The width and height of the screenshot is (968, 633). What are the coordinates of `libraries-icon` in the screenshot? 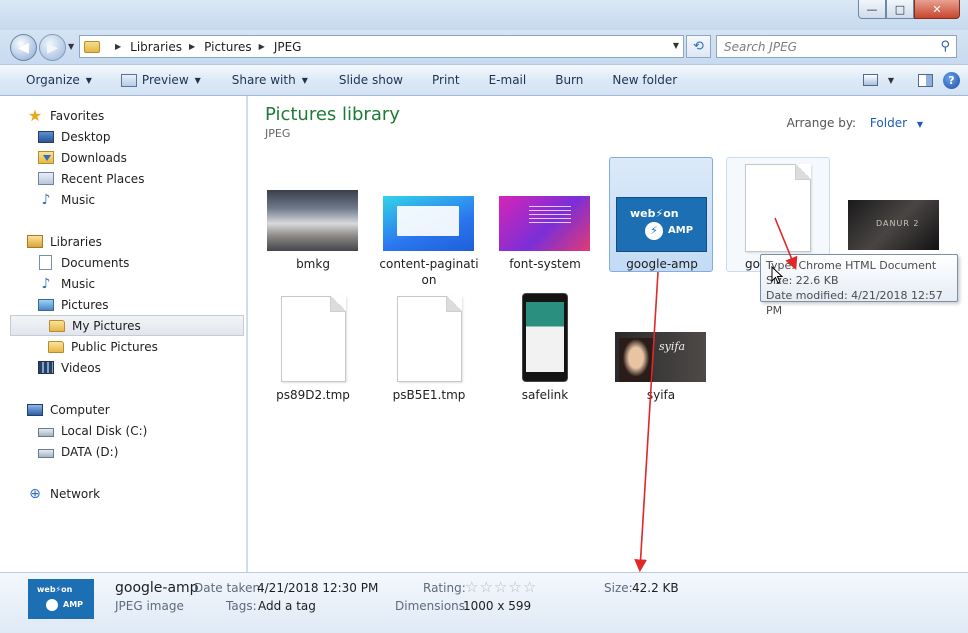 It's located at (35, 241).